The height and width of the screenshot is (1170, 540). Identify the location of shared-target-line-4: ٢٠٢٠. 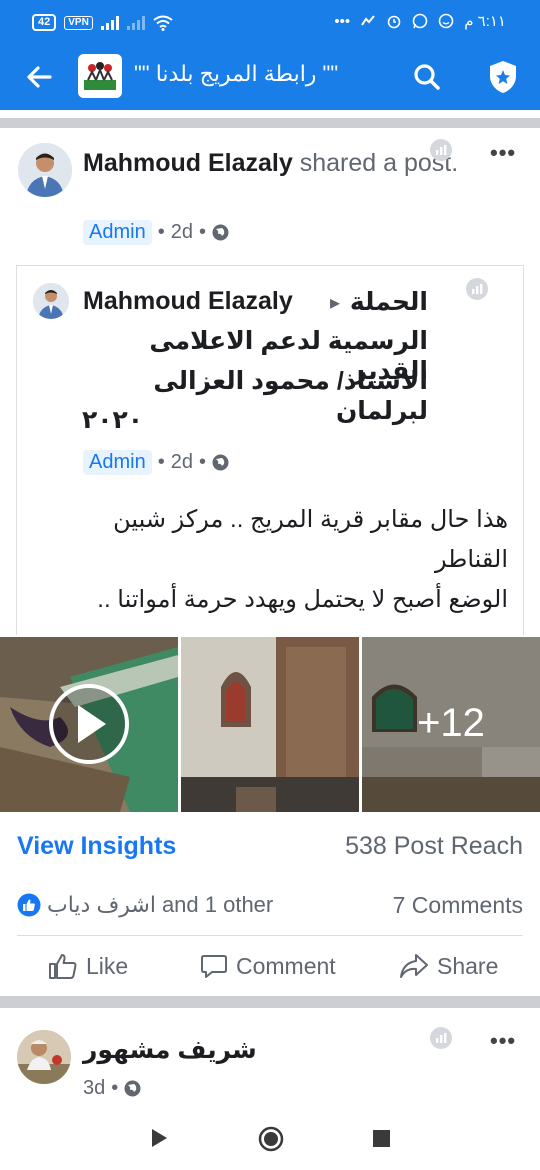
(112, 420).